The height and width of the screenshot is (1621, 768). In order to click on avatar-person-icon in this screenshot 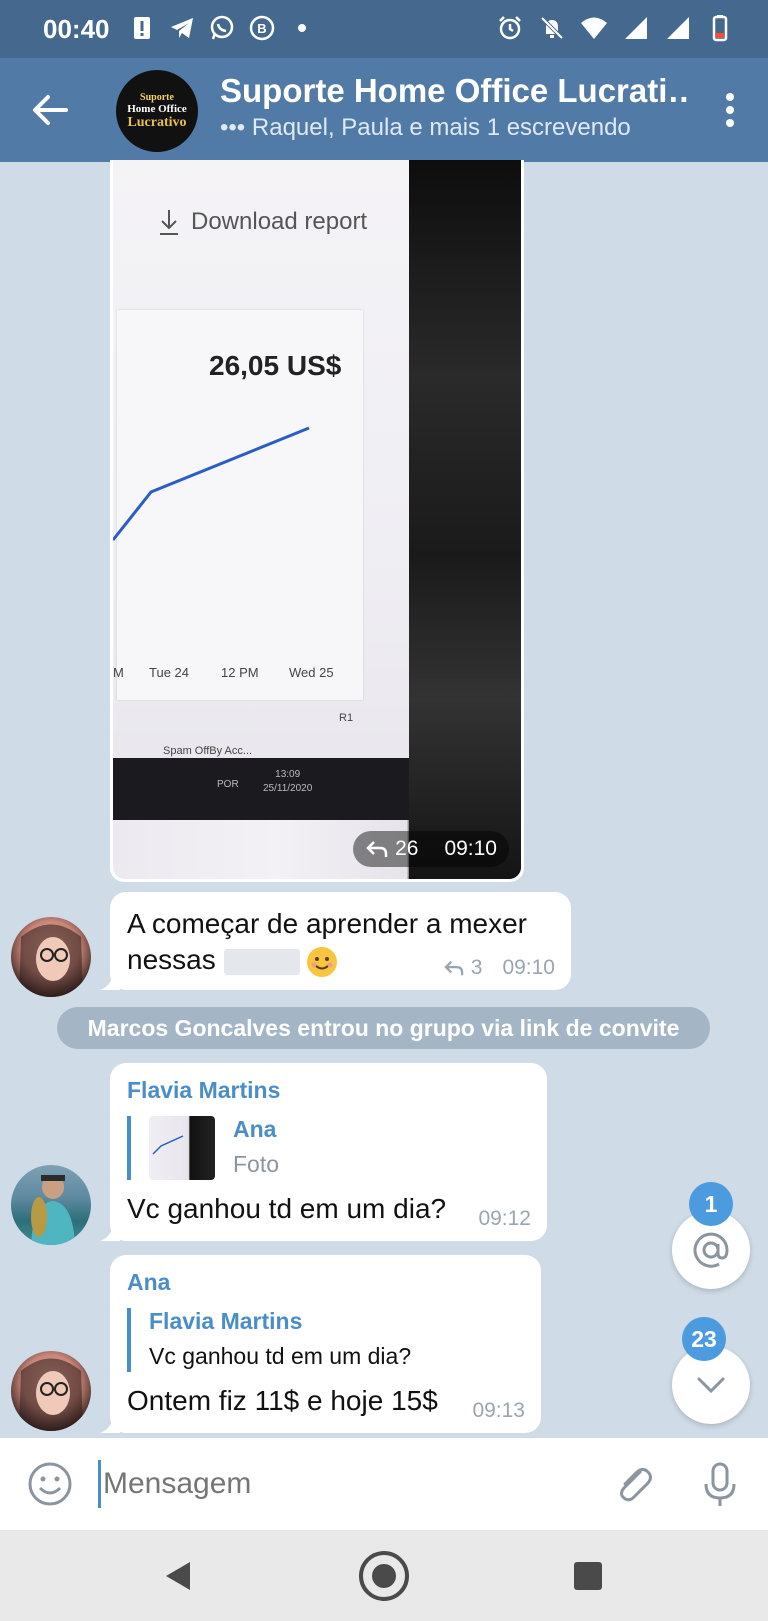, I will do `click(53, 1210)`.